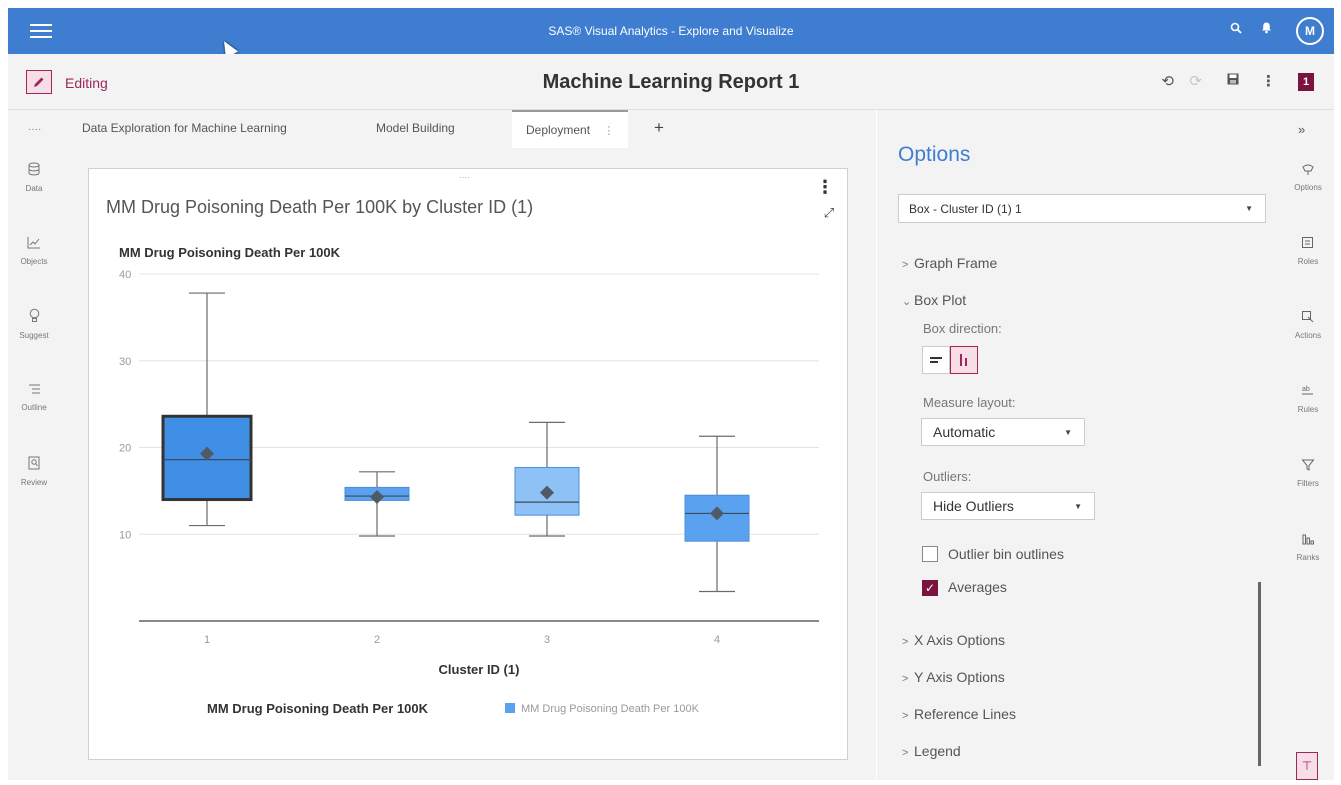 The image size is (1341, 785). I want to click on tab-menu-icon: ⋮, so click(608, 131).